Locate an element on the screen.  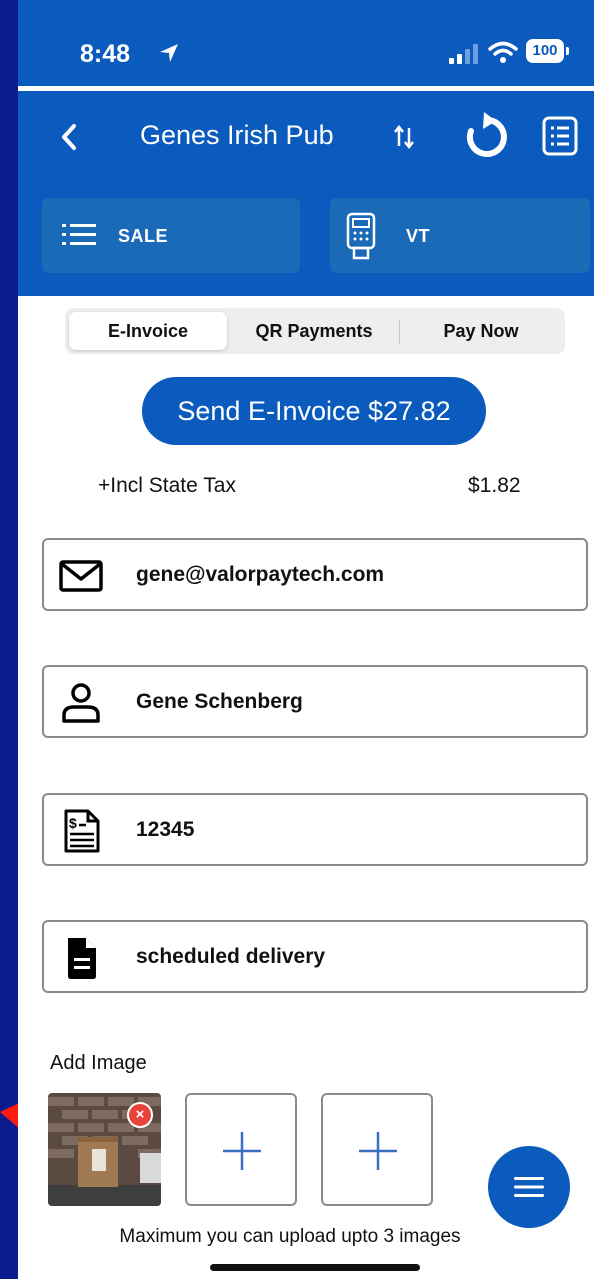
note-field: scheduled delivery is located at coordinates (315, 956).